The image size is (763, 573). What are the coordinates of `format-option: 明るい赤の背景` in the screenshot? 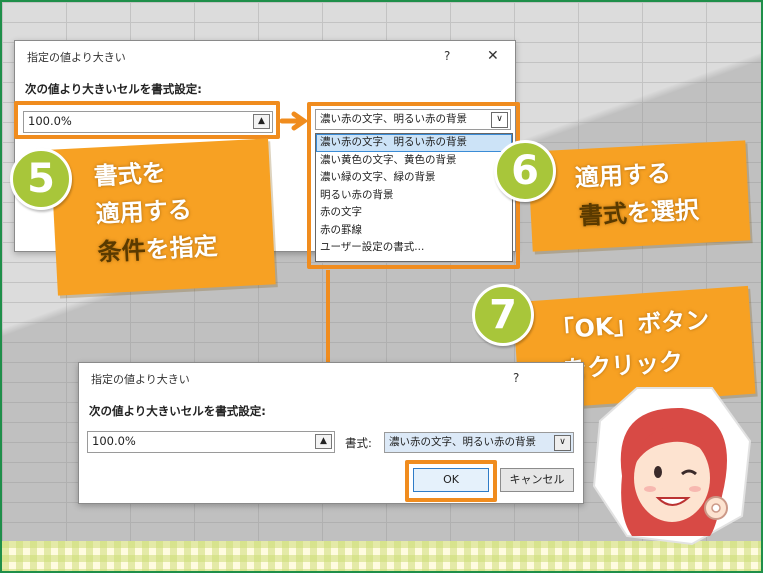 It's located at (414, 196).